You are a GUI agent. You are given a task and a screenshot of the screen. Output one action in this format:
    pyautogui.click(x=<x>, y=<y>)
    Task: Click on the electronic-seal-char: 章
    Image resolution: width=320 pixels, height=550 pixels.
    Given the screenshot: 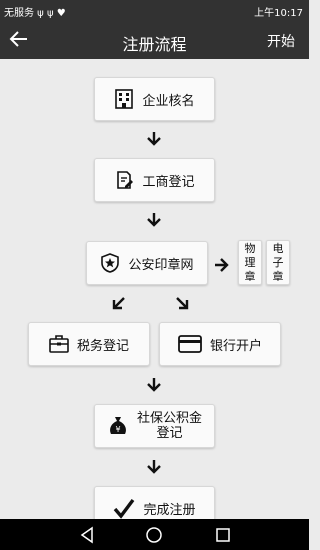 What is the action you would take?
    pyautogui.click(x=278, y=276)
    